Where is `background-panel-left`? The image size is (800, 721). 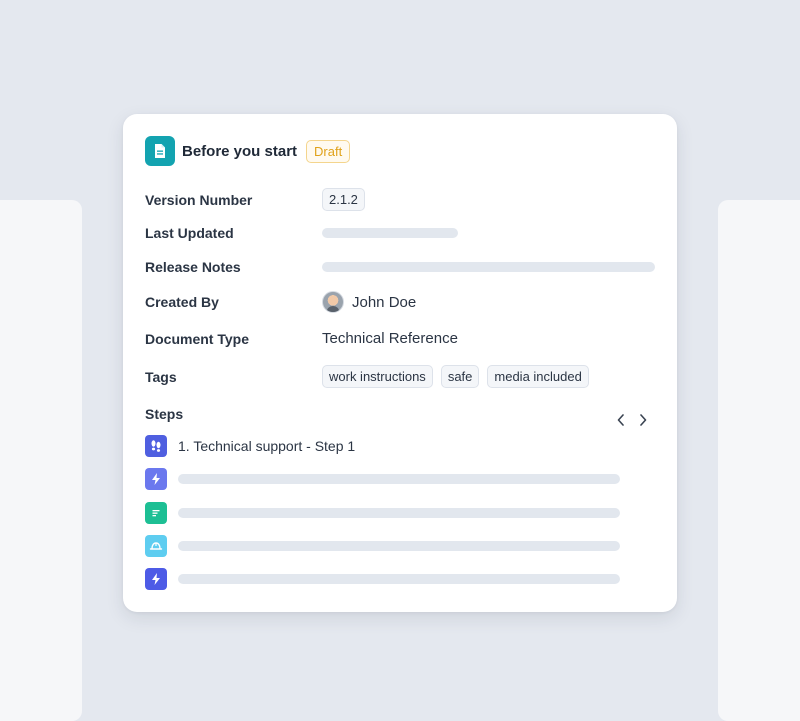 background-panel-left is located at coordinates (41, 460).